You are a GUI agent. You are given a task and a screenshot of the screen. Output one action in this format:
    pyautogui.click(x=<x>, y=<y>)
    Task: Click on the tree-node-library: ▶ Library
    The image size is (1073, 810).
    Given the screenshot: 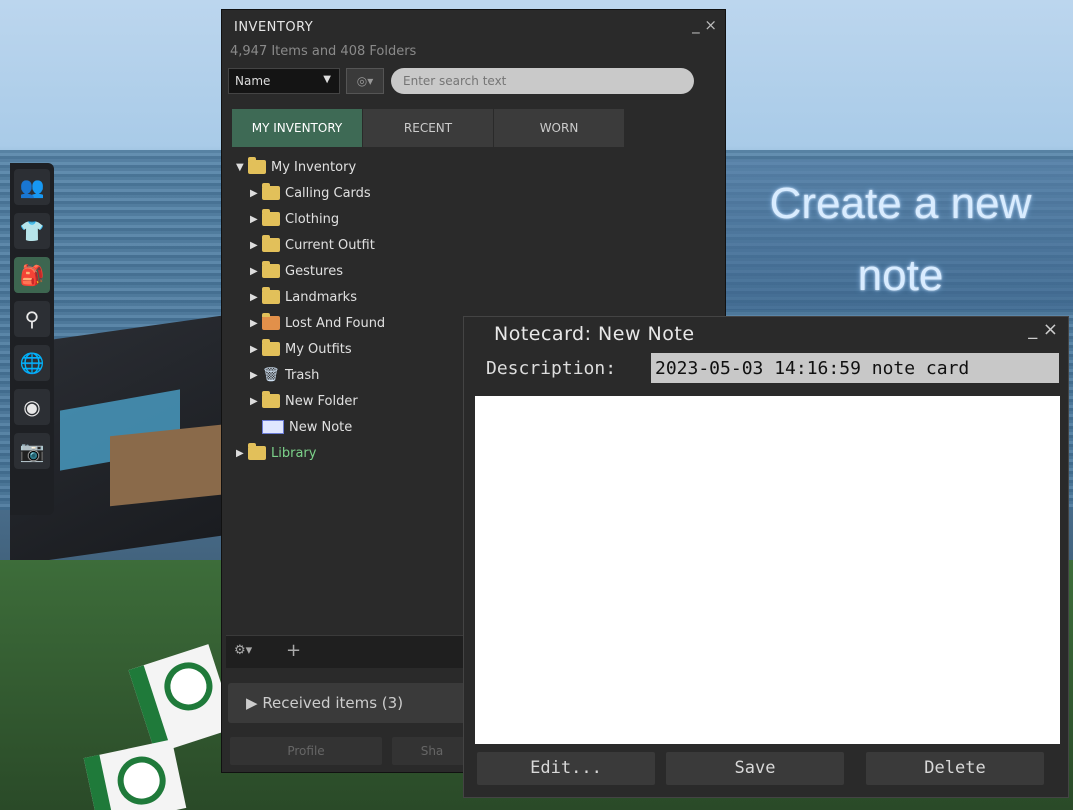 What is the action you would take?
    pyautogui.click(x=310, y=453)
    